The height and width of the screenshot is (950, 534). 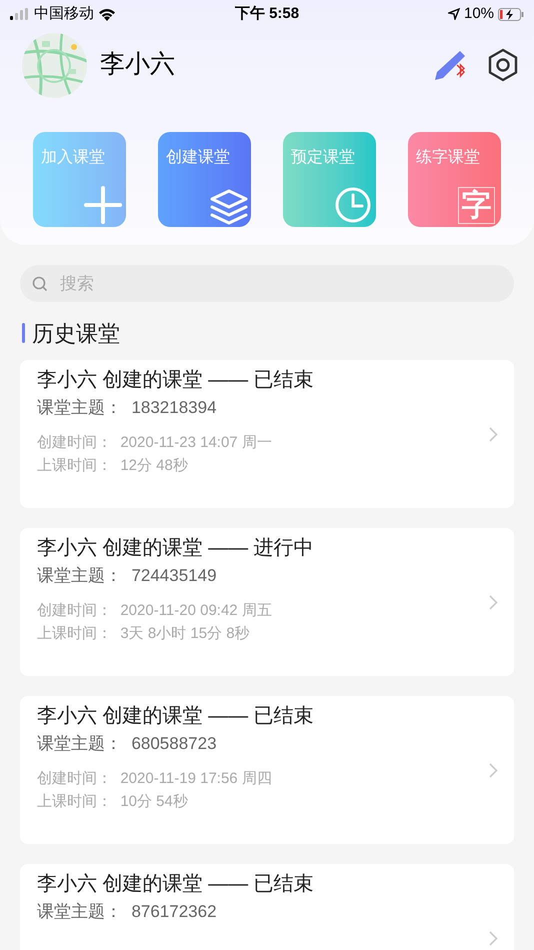 What do you see at coordinates (20, 14) in the screenshot?
I see `signal-icon` at bounding box center [20, 14].